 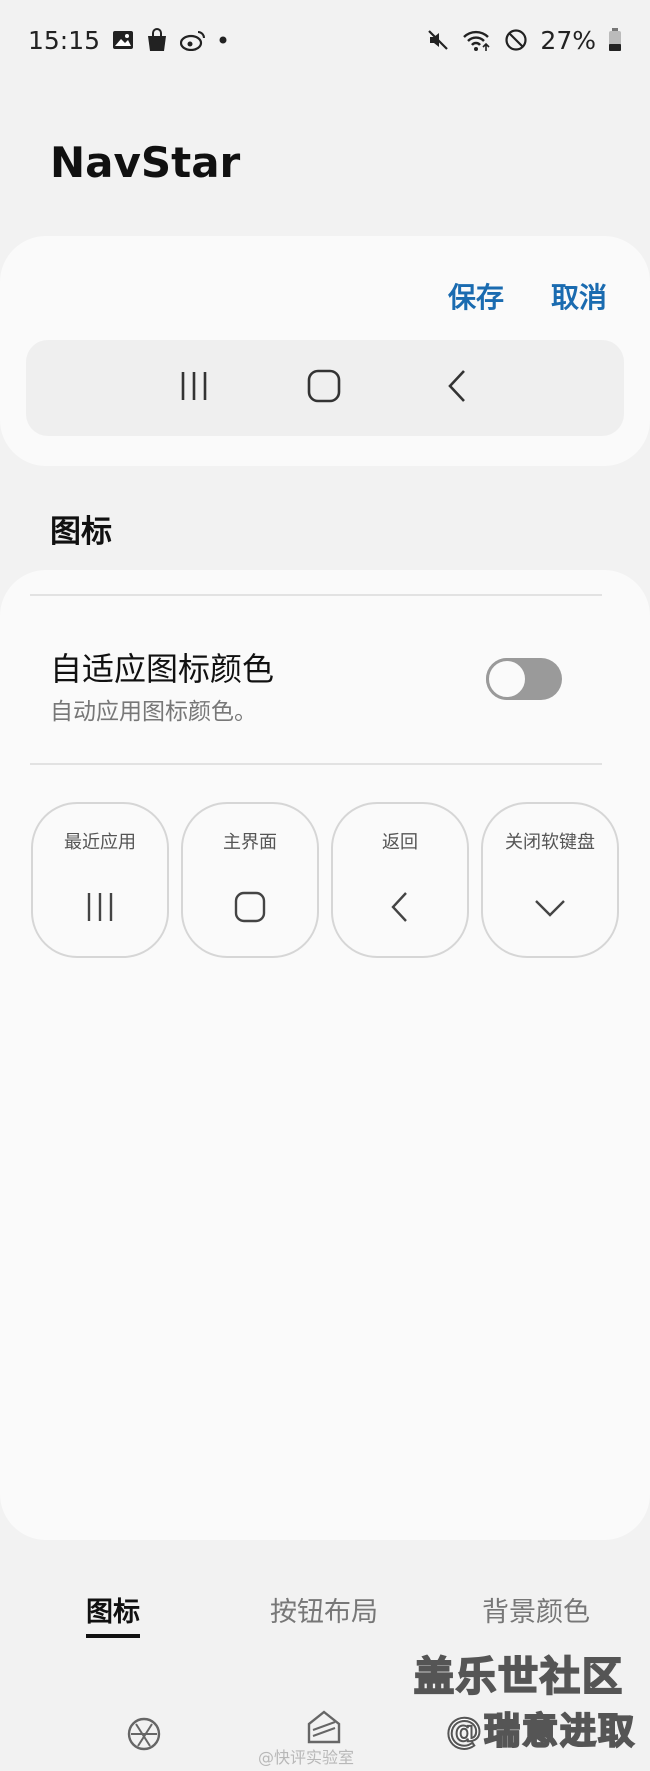 What do you see at coordinates (541, 1731) in the screenshot?
I see `brand-watermark-line2: @瑞意进取` at bounding box center [541, 1731].